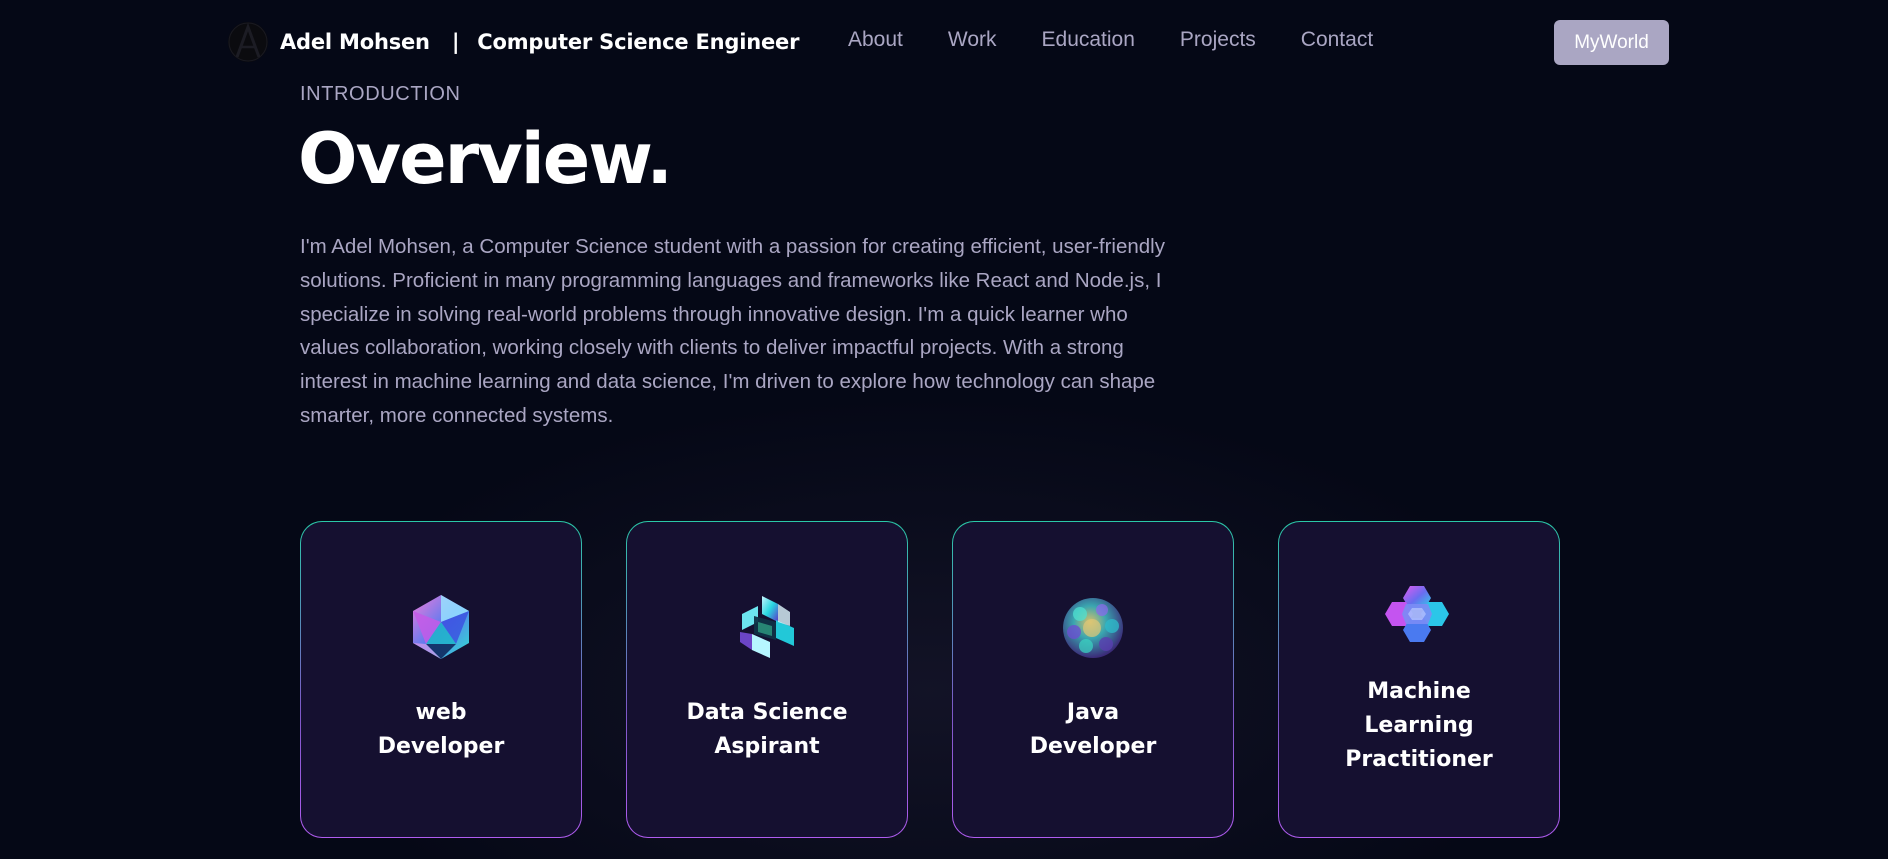  Describe the element at coordinates (485, 159) in the screenshot. I see `section-title: Overview.` at that location.